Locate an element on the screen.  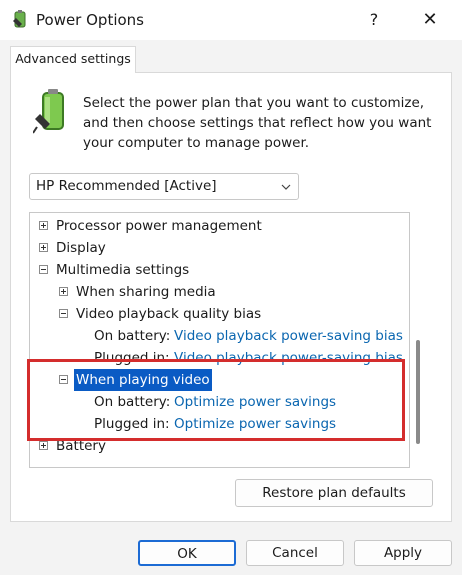
battery-icon is located at coordinates (48, 111).